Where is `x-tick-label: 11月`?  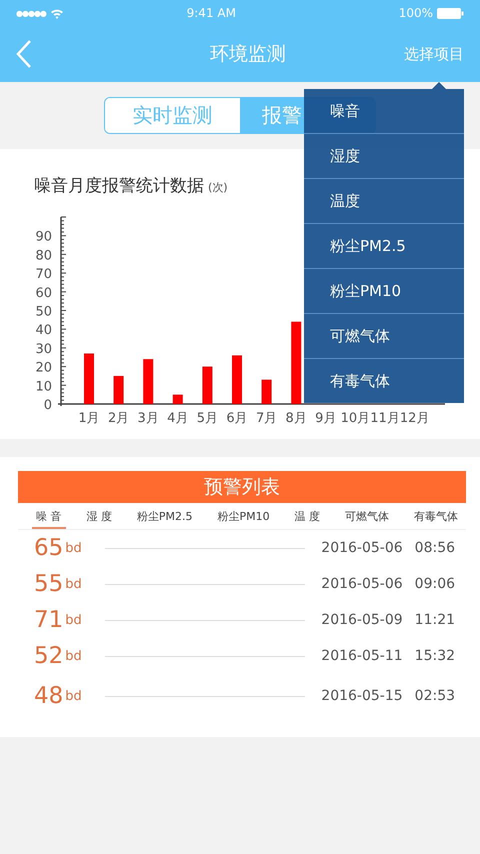 x-tick-label: 11月 is located at coordinates (385, 418).